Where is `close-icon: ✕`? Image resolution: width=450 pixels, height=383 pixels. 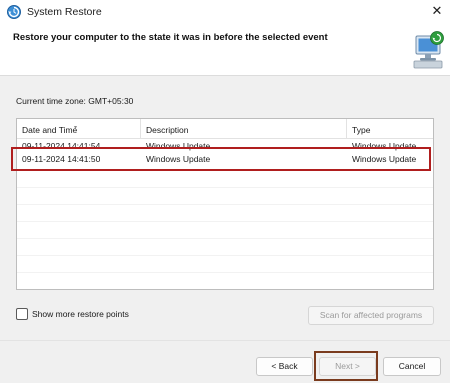
close-icon: ✕ is located at coordinates (437, 10).